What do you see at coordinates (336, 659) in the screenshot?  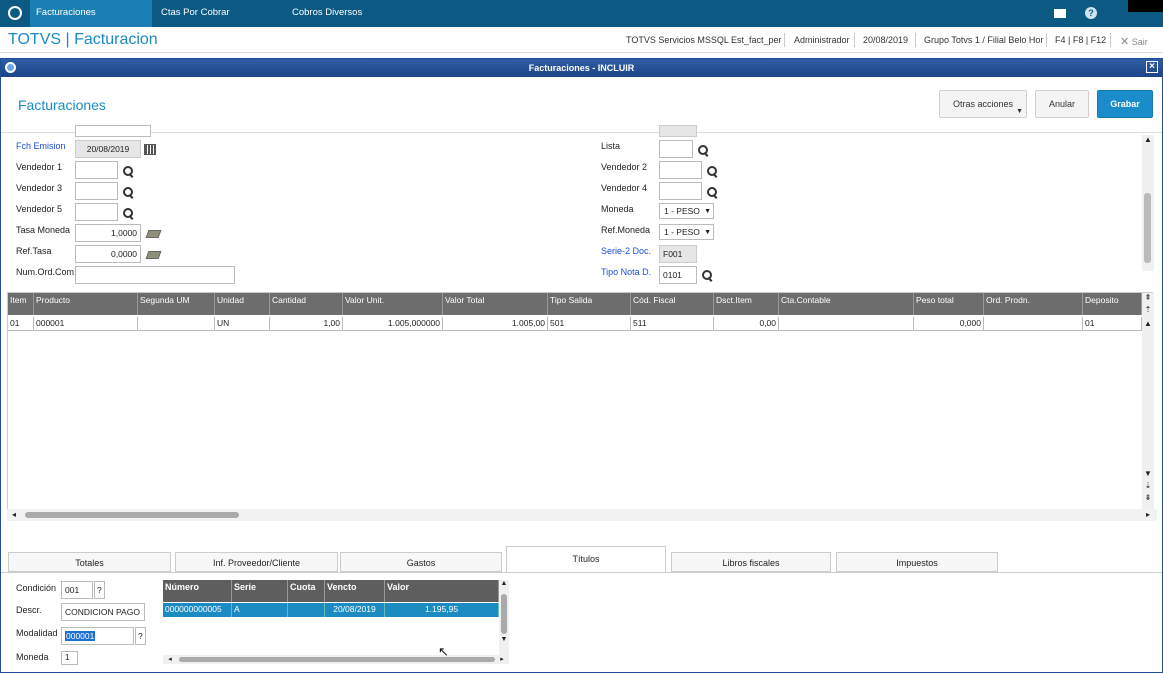 I see `titulos-grid-horizontal-scrollbar: ◂ ▸` at bounding box center [336, 659].